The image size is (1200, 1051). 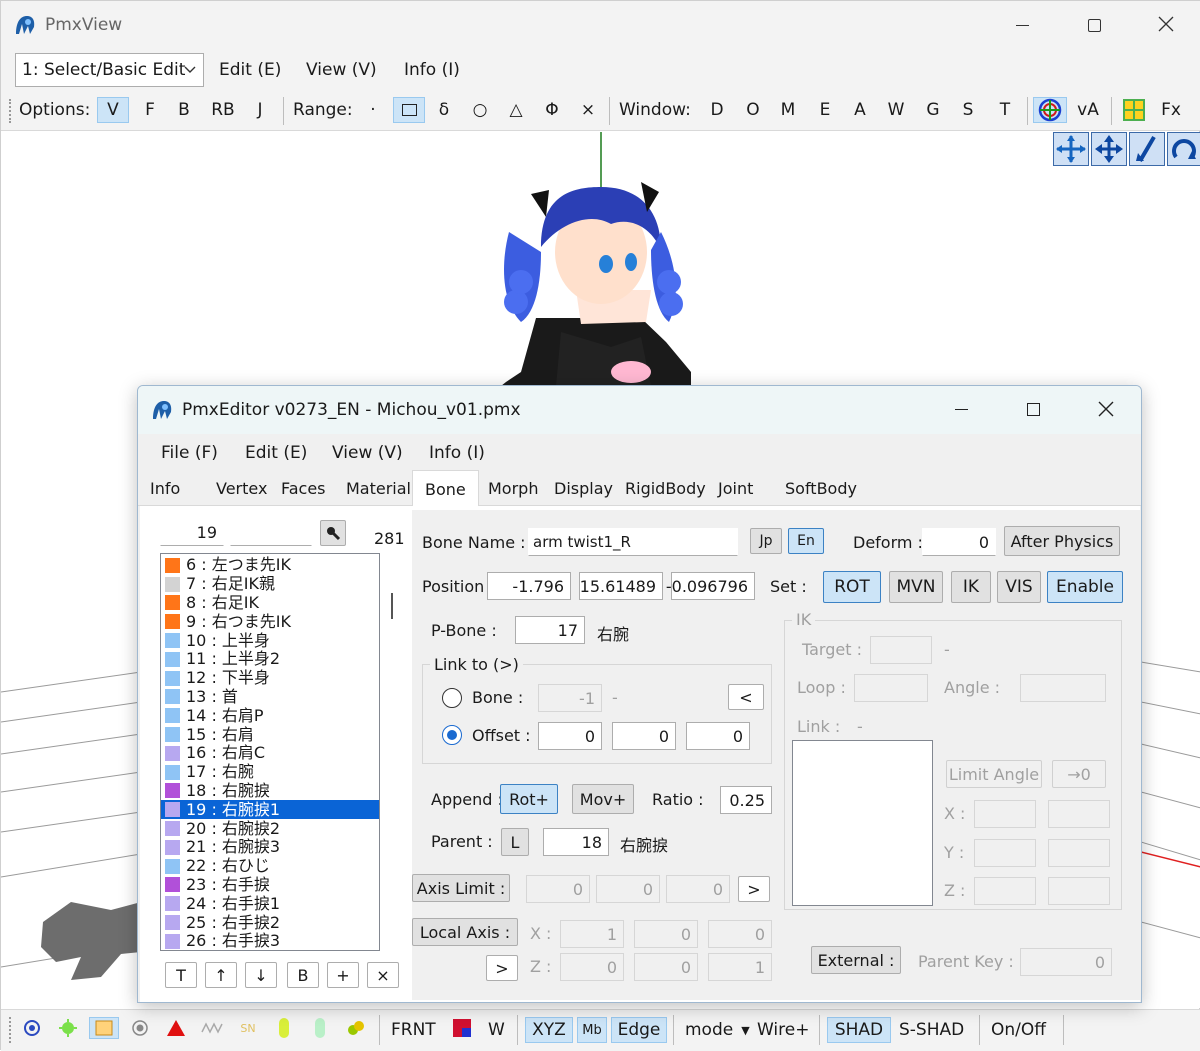 I want to click on texture-icon, so click(x=104, y=1028).